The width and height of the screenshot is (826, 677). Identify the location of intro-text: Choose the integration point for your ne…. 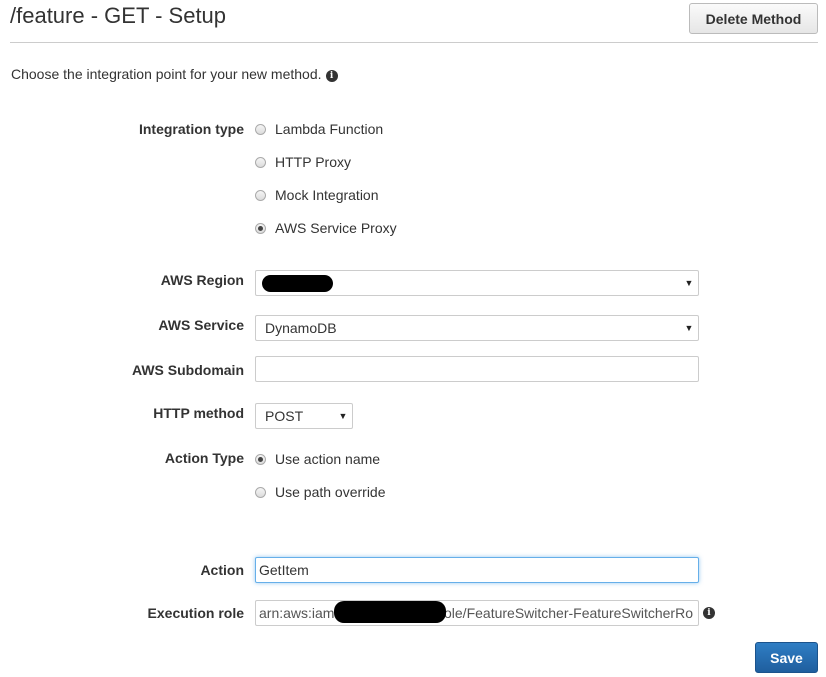
(166, 74).